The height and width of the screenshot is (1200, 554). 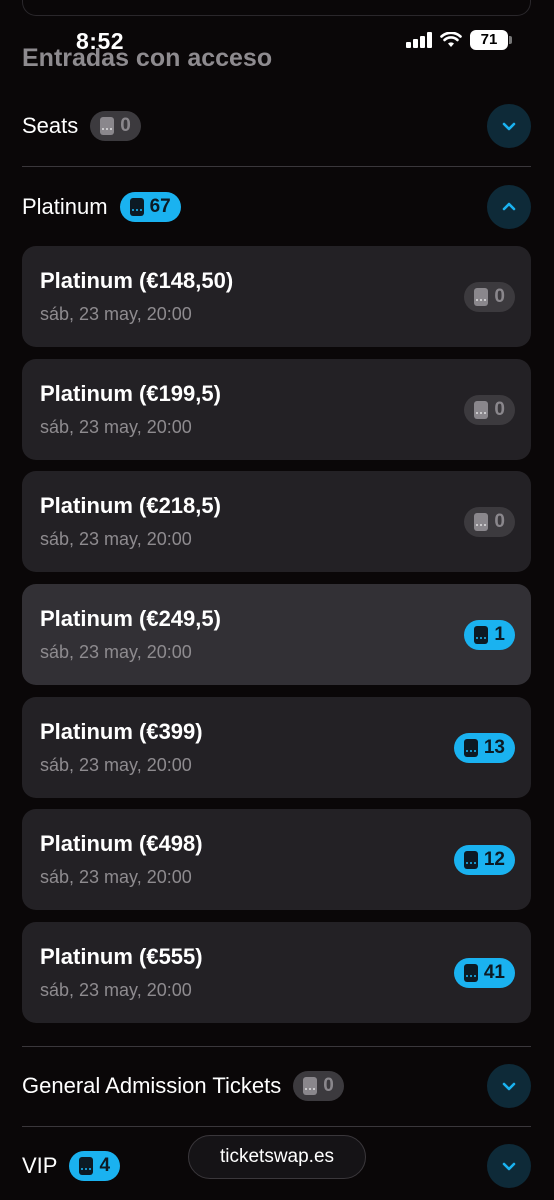 What do you see at coordinates (276, 634) in the screenshot?
I see `ticket-card: Platinum (€249,5) sáb, 23 may, 20:00 1` at bounding box center [276, 634].